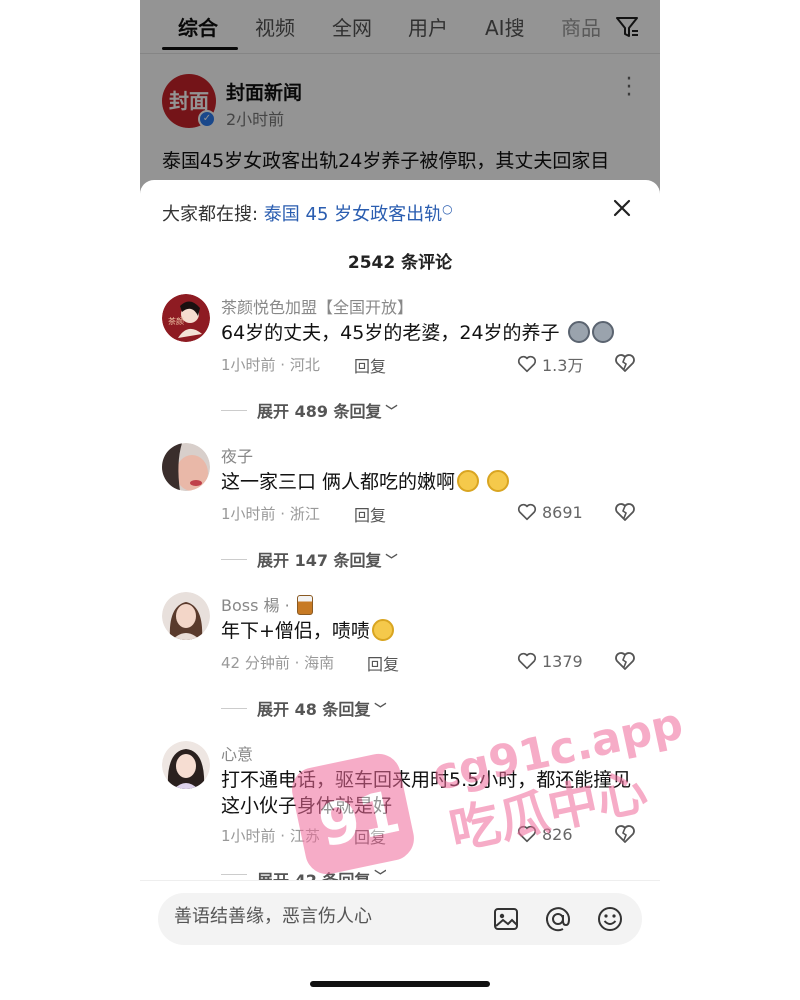 The width and height of the screenshot is (800, 1000). What do you see at coordinates (255, 605) in the screenshot?
I see `commenter-name-text: Boss 楊 ·` at bounding box center [255, 605].